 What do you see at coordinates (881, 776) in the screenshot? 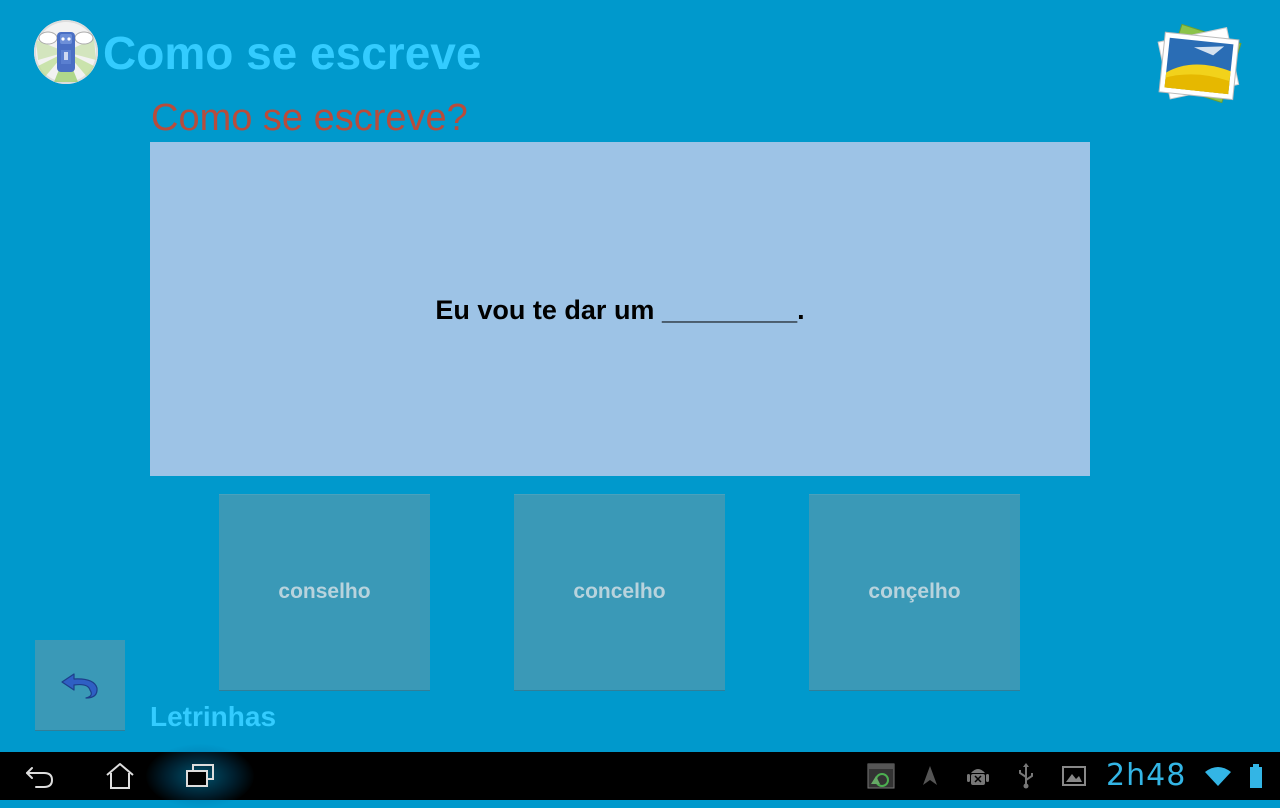
I see `screenshot-notification-icon` at bounding box center [881, 776].